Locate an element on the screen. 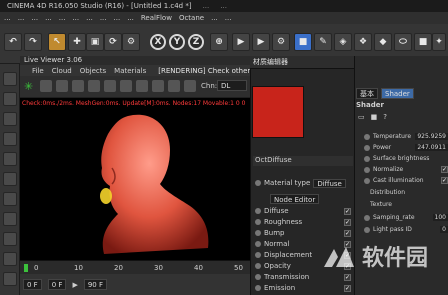  lock-icon is located at coordinates (10, 259).